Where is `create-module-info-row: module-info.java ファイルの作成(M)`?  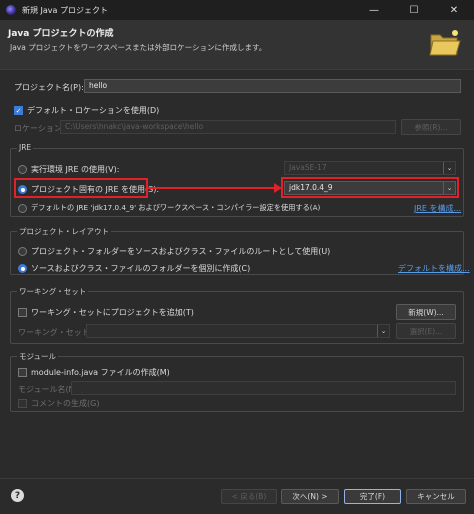 create-module-info-row: module-info.java ファイルの作成(M) is located at coordinates (94, 372).